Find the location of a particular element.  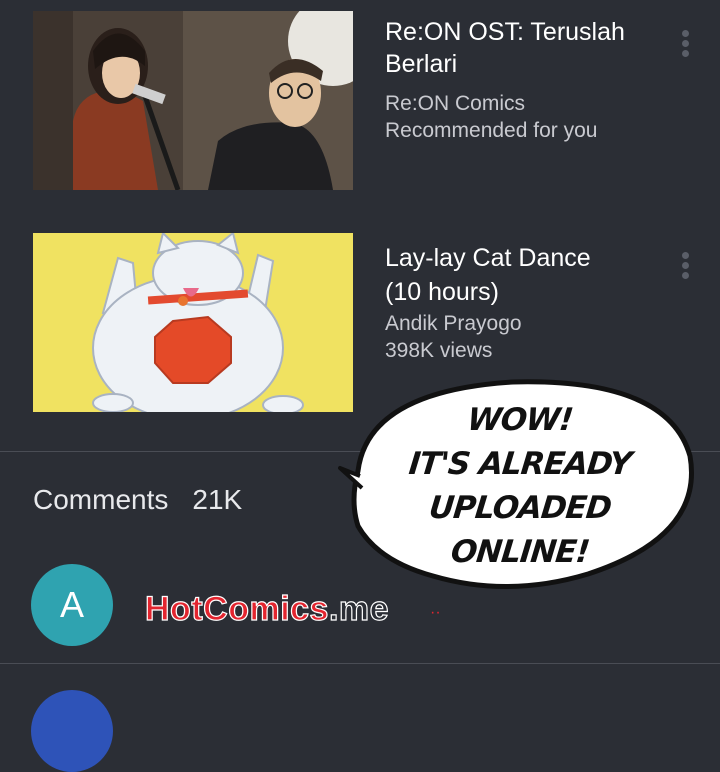

avatar-letter: A is located at coordinates (71, 604).